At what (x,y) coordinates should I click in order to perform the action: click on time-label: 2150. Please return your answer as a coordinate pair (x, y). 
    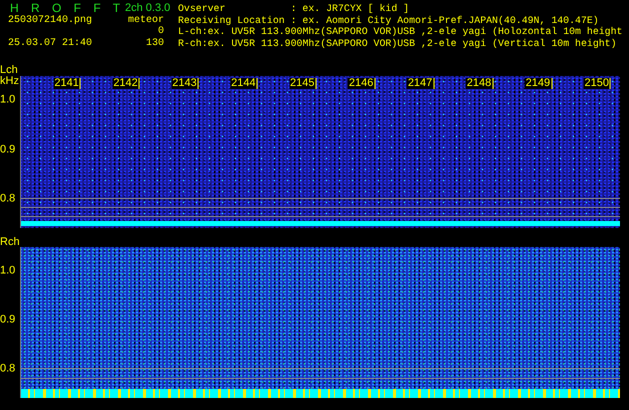
    Looking at the image, I should click on (597, 83).